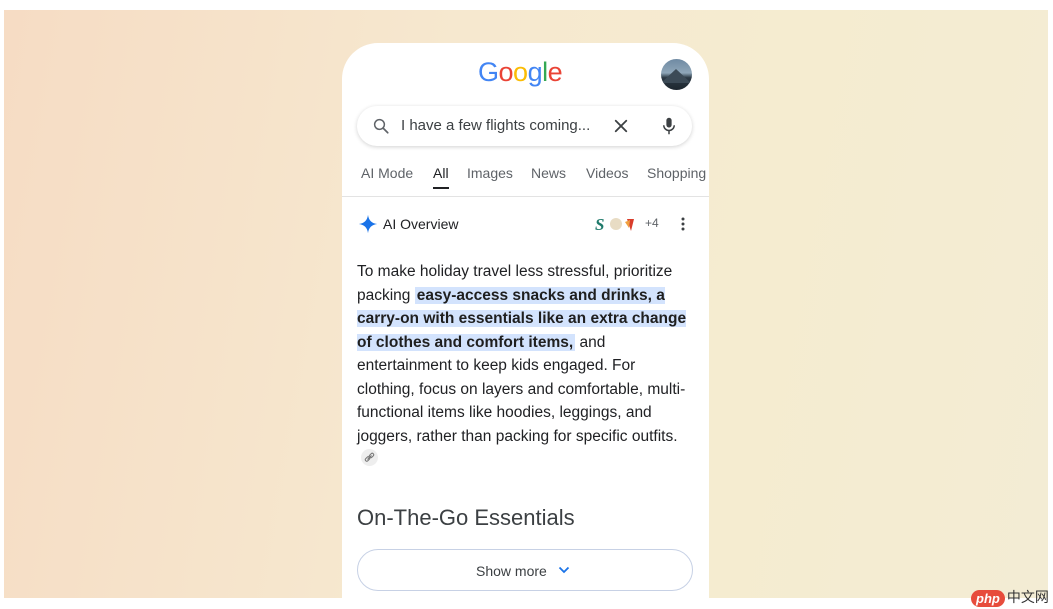 The width and height of the screenshot is (1053, 609). Describe the element at coordinates (621, 126) in the screenshot. I see `clear-icon` at that location.